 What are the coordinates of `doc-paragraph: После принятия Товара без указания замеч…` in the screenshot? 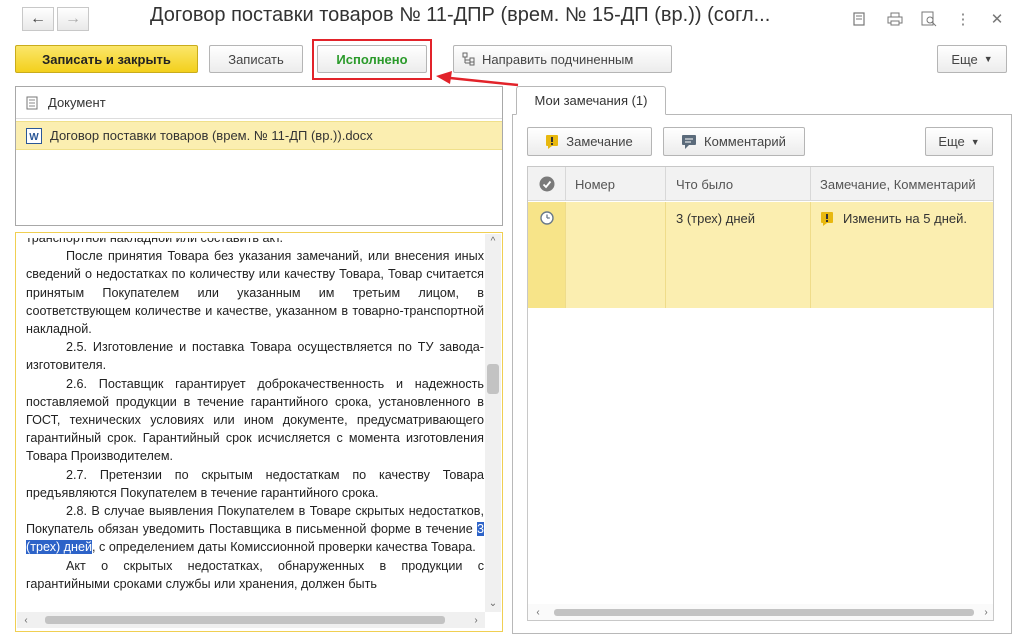 It's located at (255, 293).